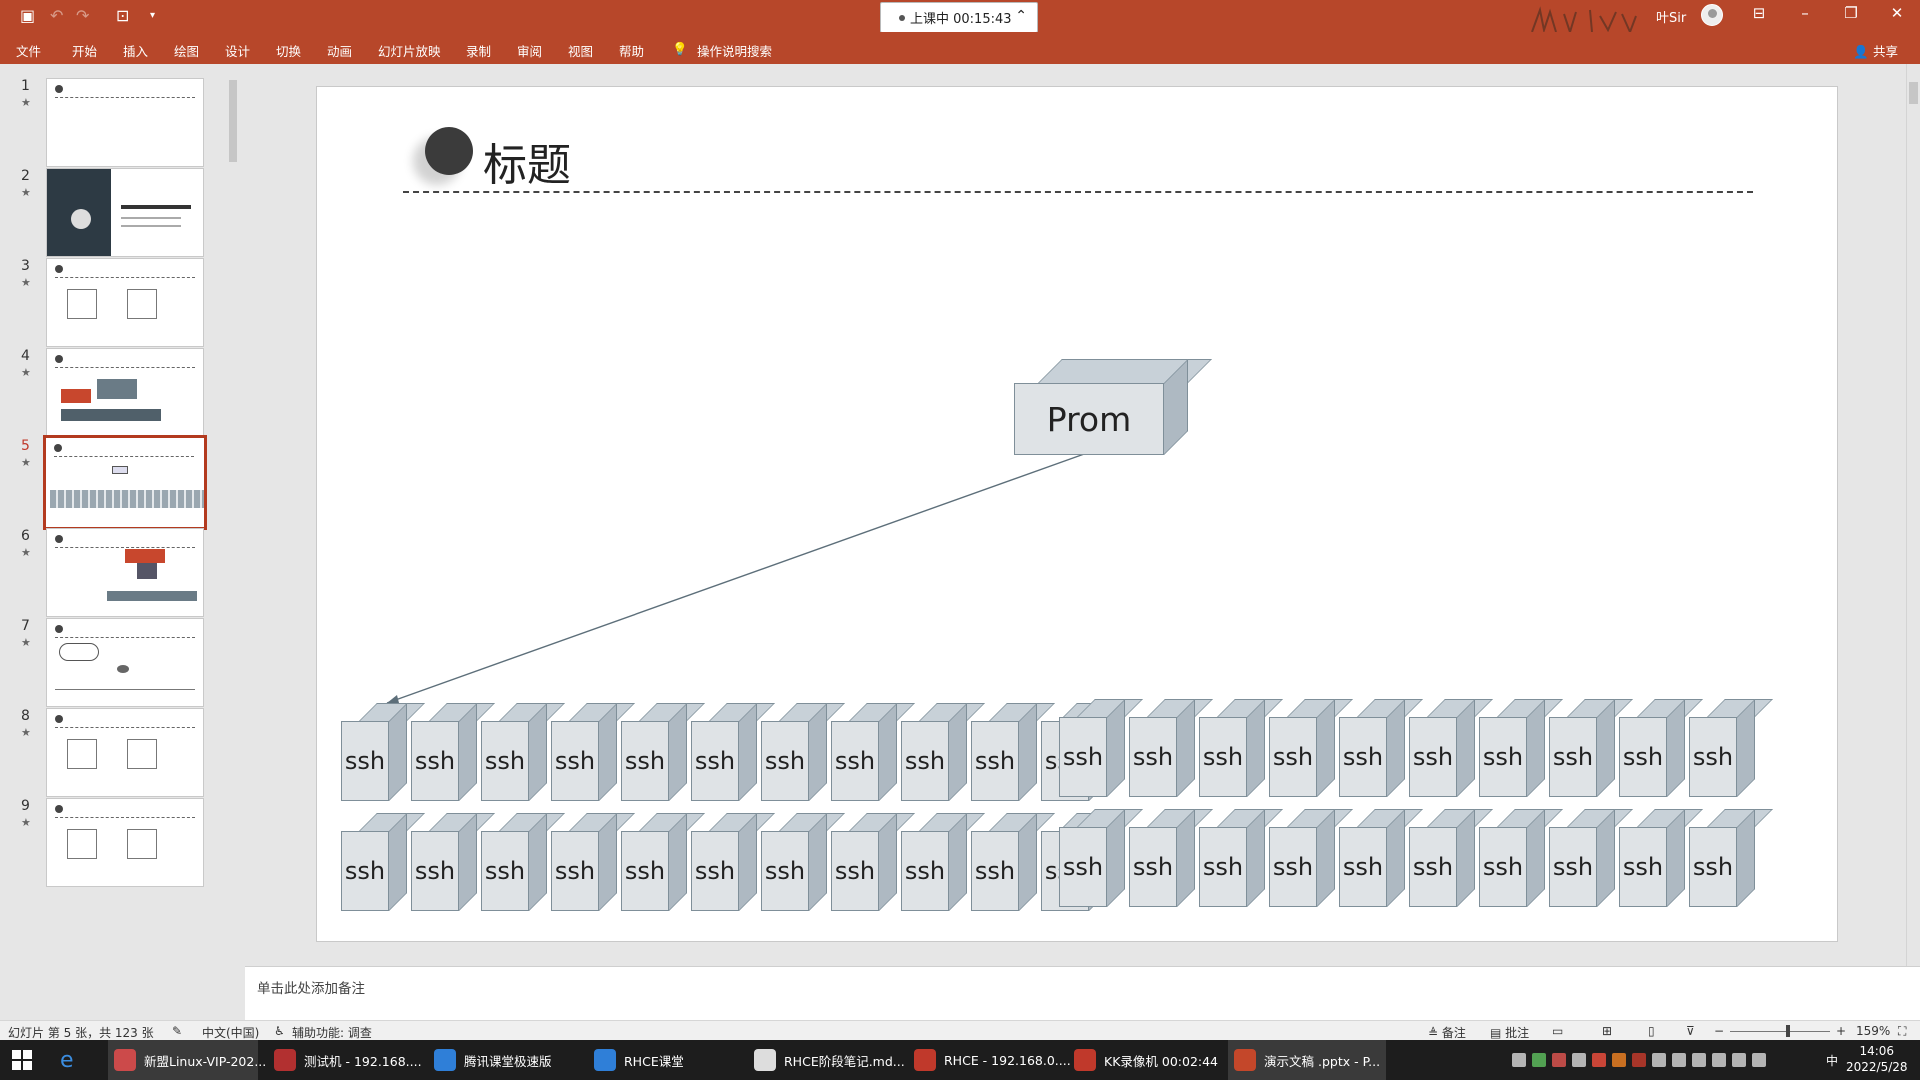  Describe the element at coordinates (1841, 1031) in the screenshot. I see `zoom-in-button: +` at that location.